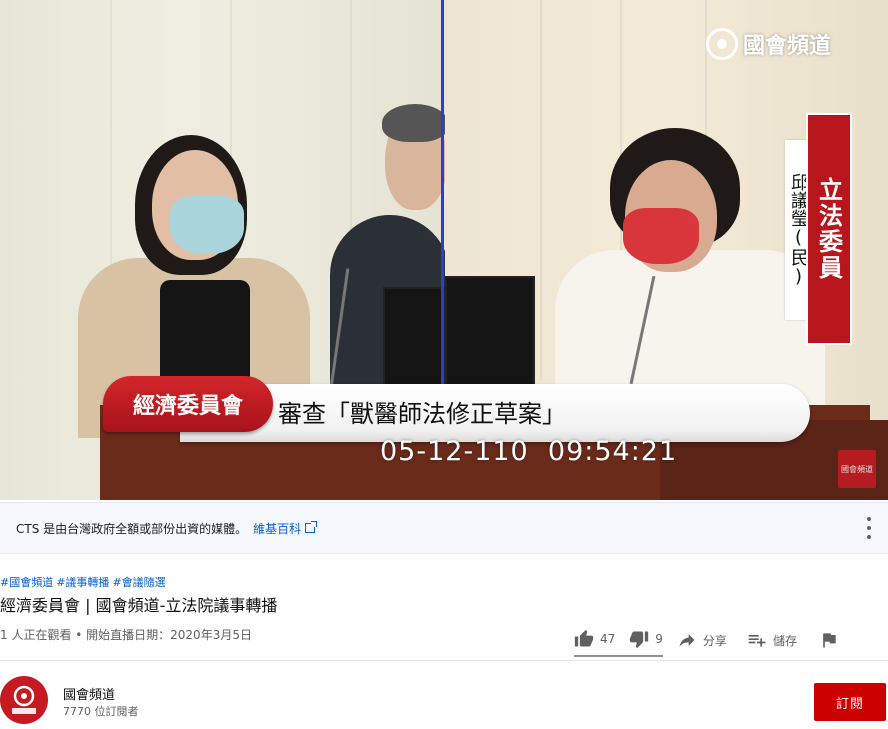  I want to click on info-panel-text: CTS 是由台灣政府全額或部份出資的媒體。, so click(132, 528).